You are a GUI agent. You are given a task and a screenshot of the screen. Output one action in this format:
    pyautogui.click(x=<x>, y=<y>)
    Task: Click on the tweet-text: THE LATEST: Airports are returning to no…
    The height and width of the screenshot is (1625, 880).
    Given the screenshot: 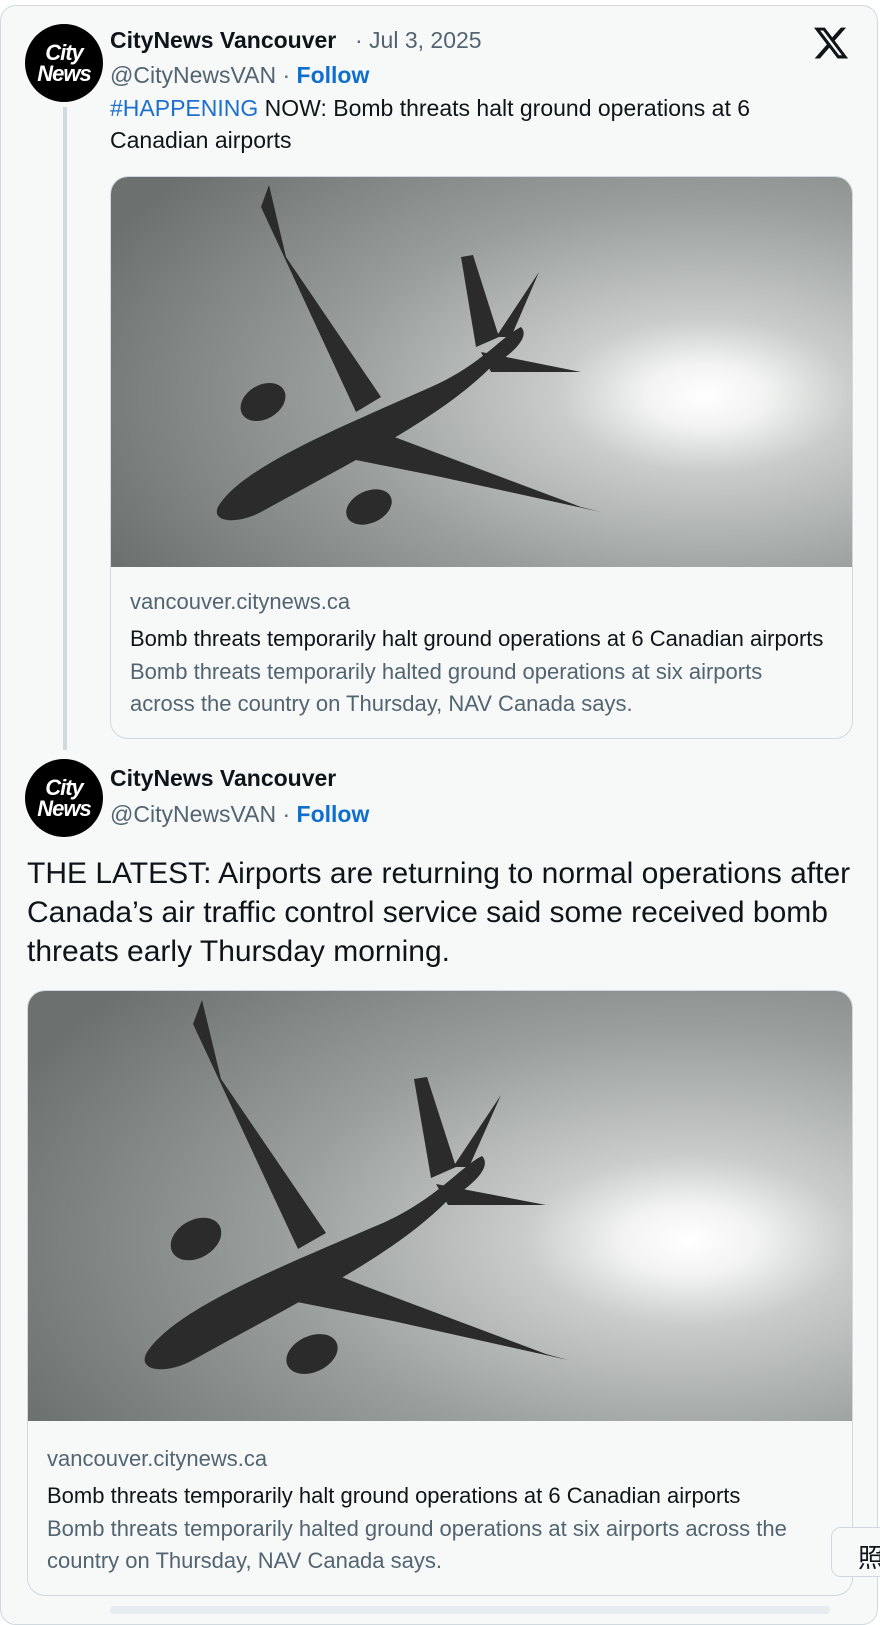 What is the action you would take?
    pyautogui.click(x=439, y=912)
    